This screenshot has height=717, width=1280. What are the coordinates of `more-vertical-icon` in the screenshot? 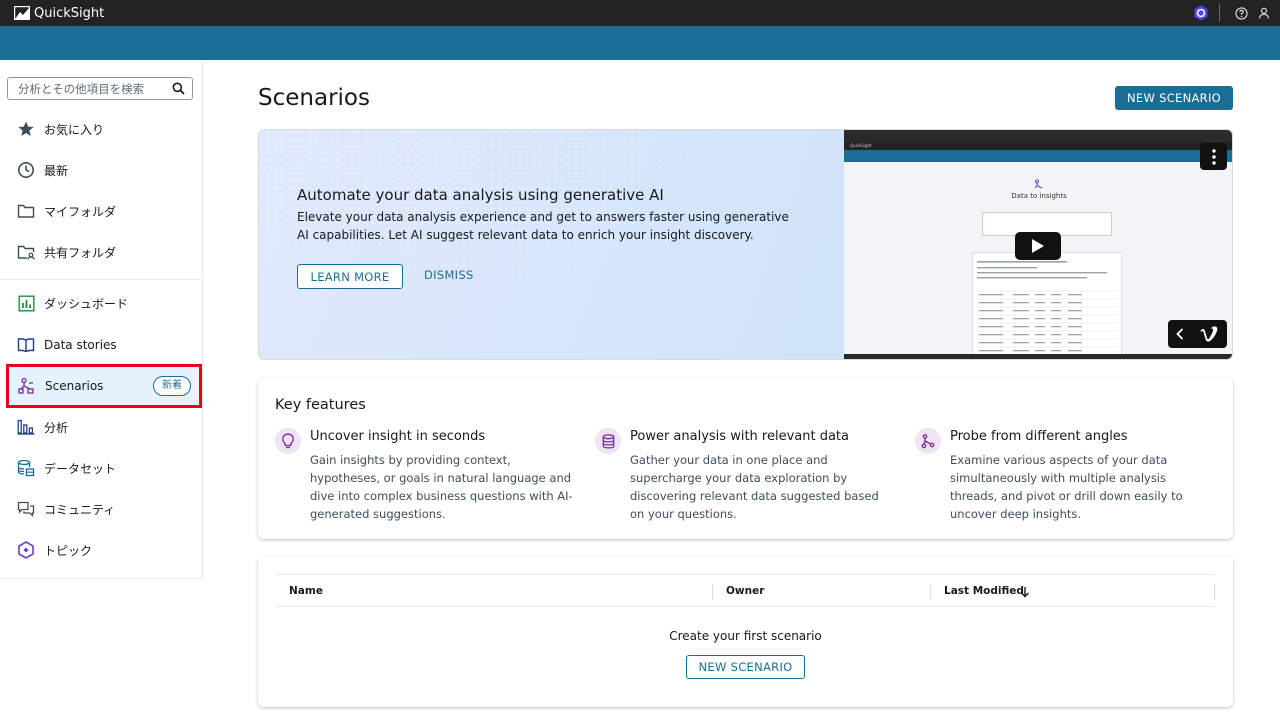 It's located at (1213, 156).